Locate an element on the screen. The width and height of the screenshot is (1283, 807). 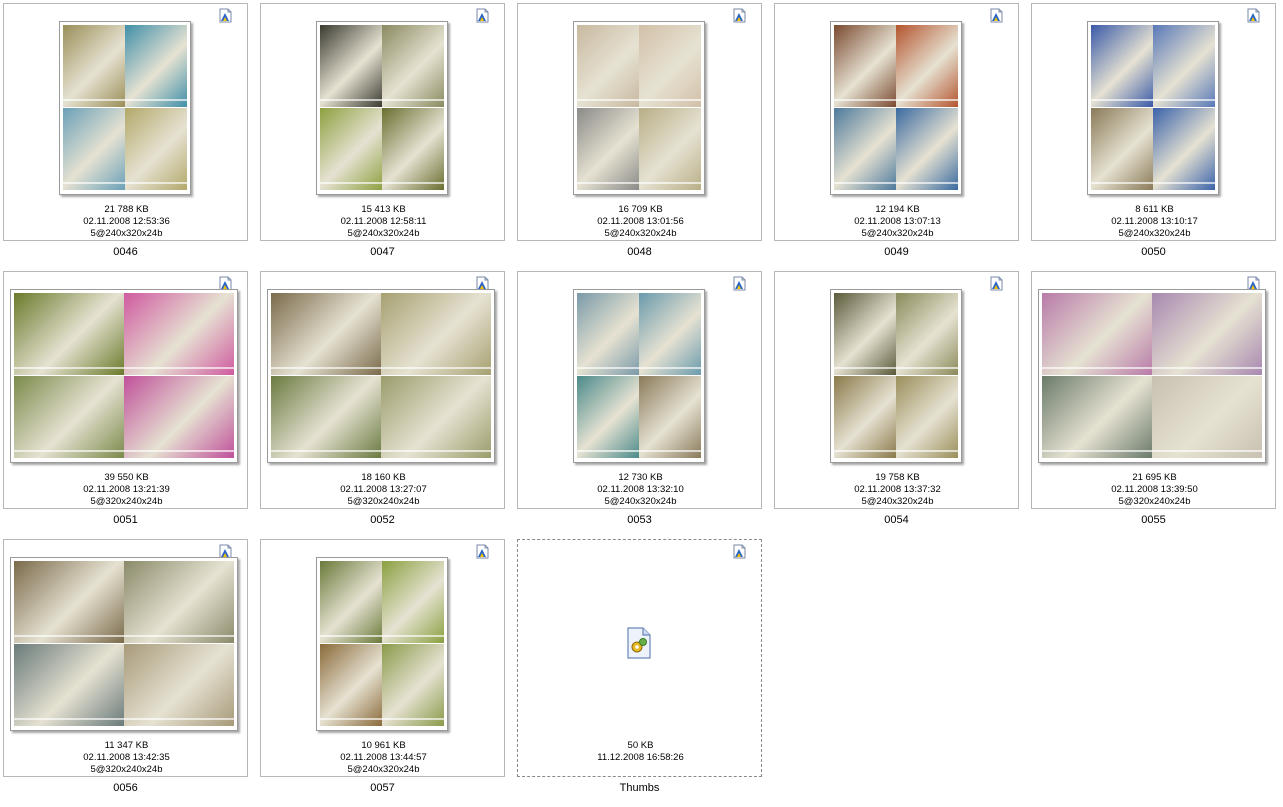
file-name: 0052 is located at coordinates (382, 520).